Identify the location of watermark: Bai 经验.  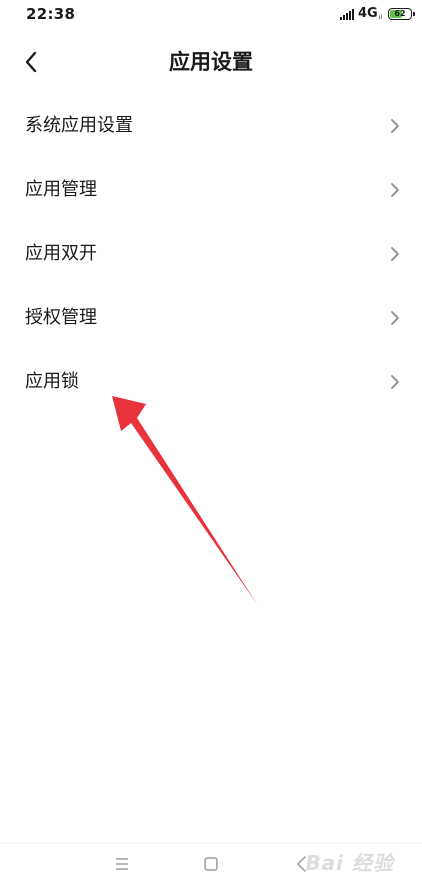
(349, 863).